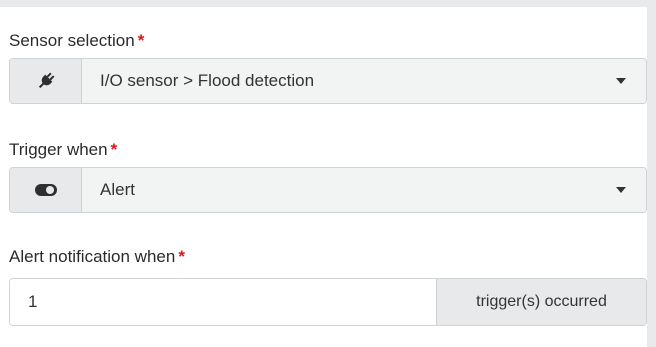  What do you see at coordinates (72, 40) in the screenshot?
I see `sensor-selection-label-text: Sensor selection` at bounding box center [72, 40].